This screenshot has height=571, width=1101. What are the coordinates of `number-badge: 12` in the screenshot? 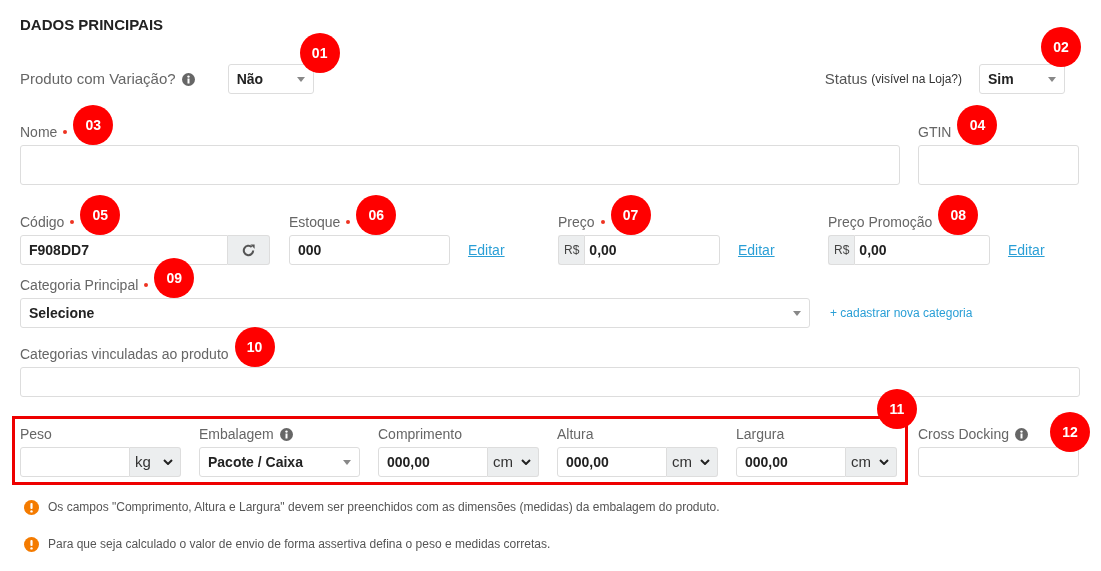 It's located at (1070, 432).